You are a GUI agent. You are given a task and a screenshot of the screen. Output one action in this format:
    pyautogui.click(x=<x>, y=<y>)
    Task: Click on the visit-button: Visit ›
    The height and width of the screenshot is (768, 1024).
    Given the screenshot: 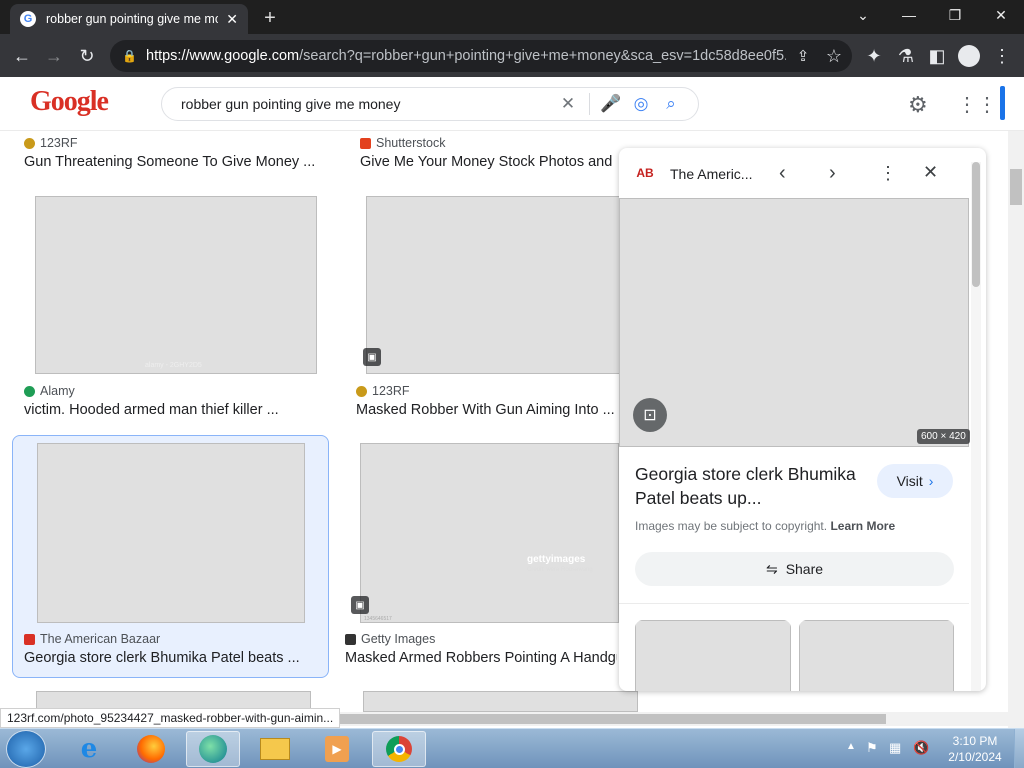 What is the action you would take?
    pyautogui.click(x=915, y=481)
    